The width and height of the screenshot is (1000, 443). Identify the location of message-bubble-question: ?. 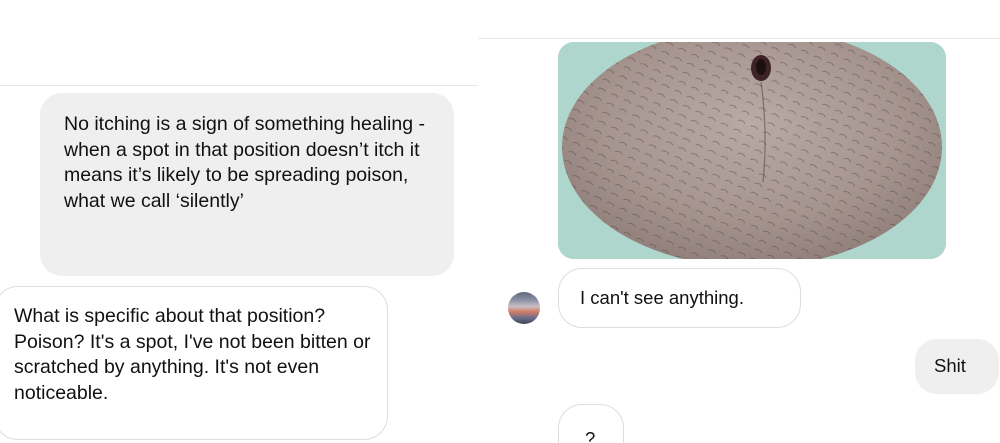
(591, 423).